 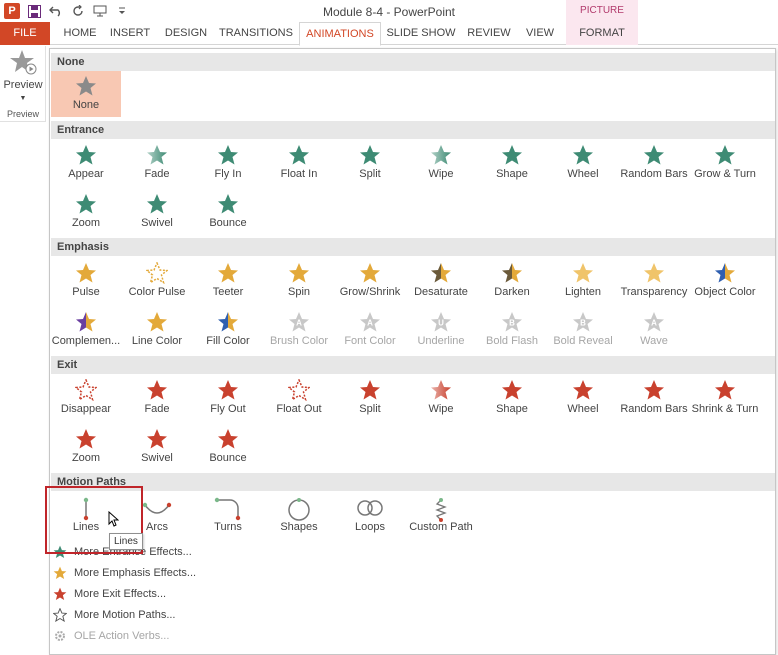 What do you see at coordinates (389, 19) in the screenshot?
I see `title-bar: P Module 8-4 - PowerPoint PICTURE TOOLS` at bounding box center [389, 19].